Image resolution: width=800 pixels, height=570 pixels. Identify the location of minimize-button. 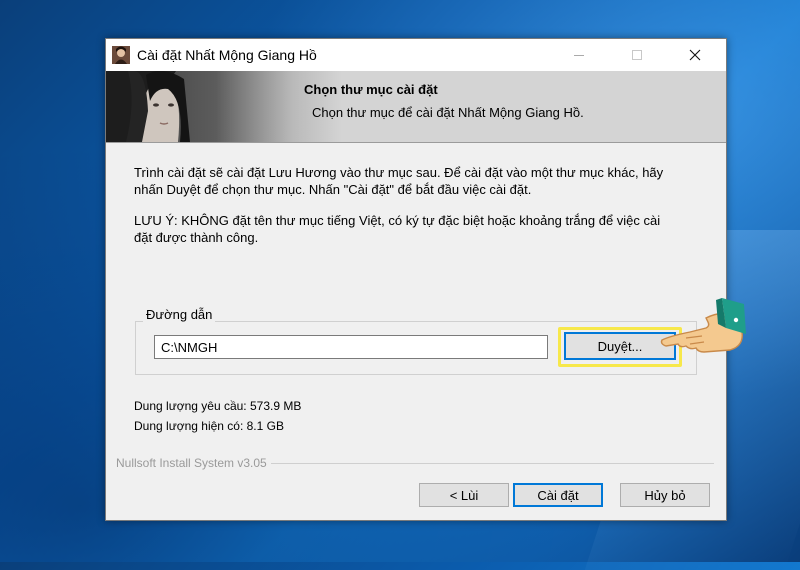
(579, 55).